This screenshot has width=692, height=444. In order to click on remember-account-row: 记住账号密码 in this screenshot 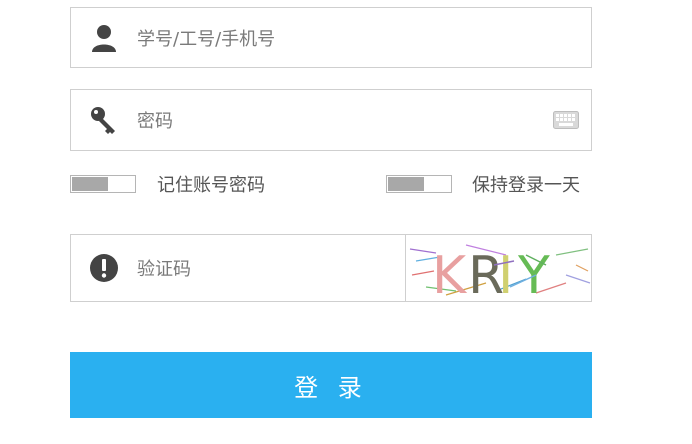, I will do `click(167, 184)`.